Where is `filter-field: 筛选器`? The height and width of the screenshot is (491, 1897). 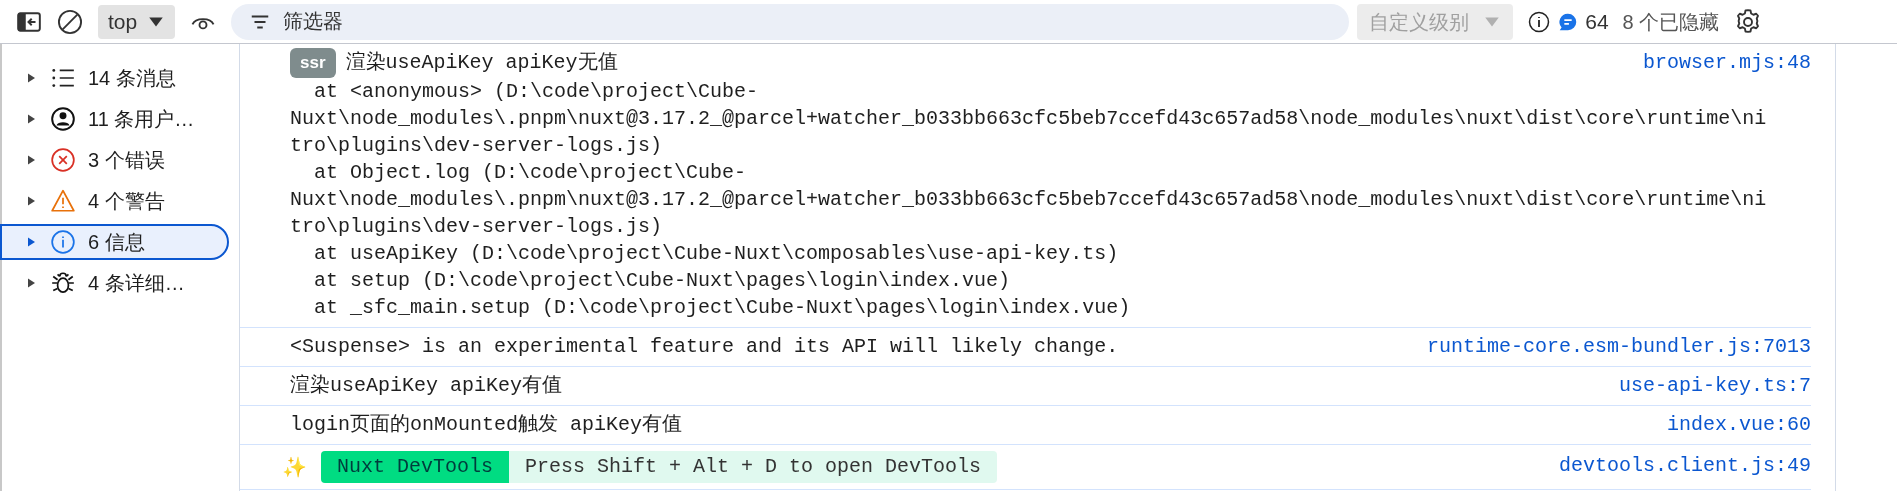 filter-field: 筛选器 is located at coordinates (790, 21).